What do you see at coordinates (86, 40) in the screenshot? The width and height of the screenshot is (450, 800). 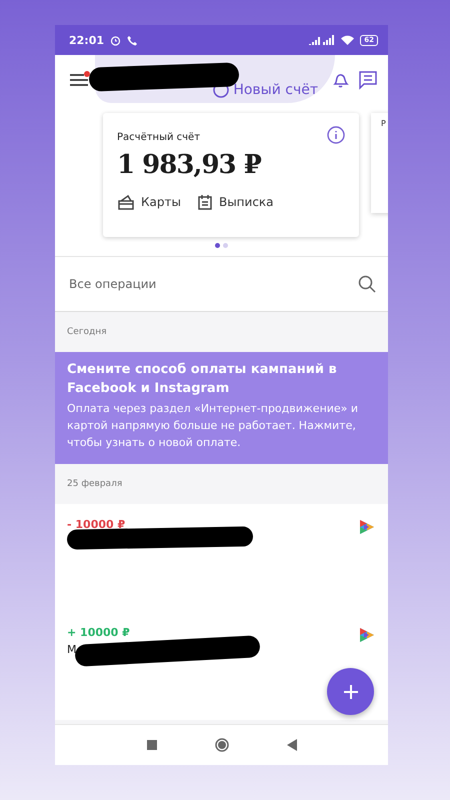 I see `clock-time: 22:01` at bounding box center [86, 40].